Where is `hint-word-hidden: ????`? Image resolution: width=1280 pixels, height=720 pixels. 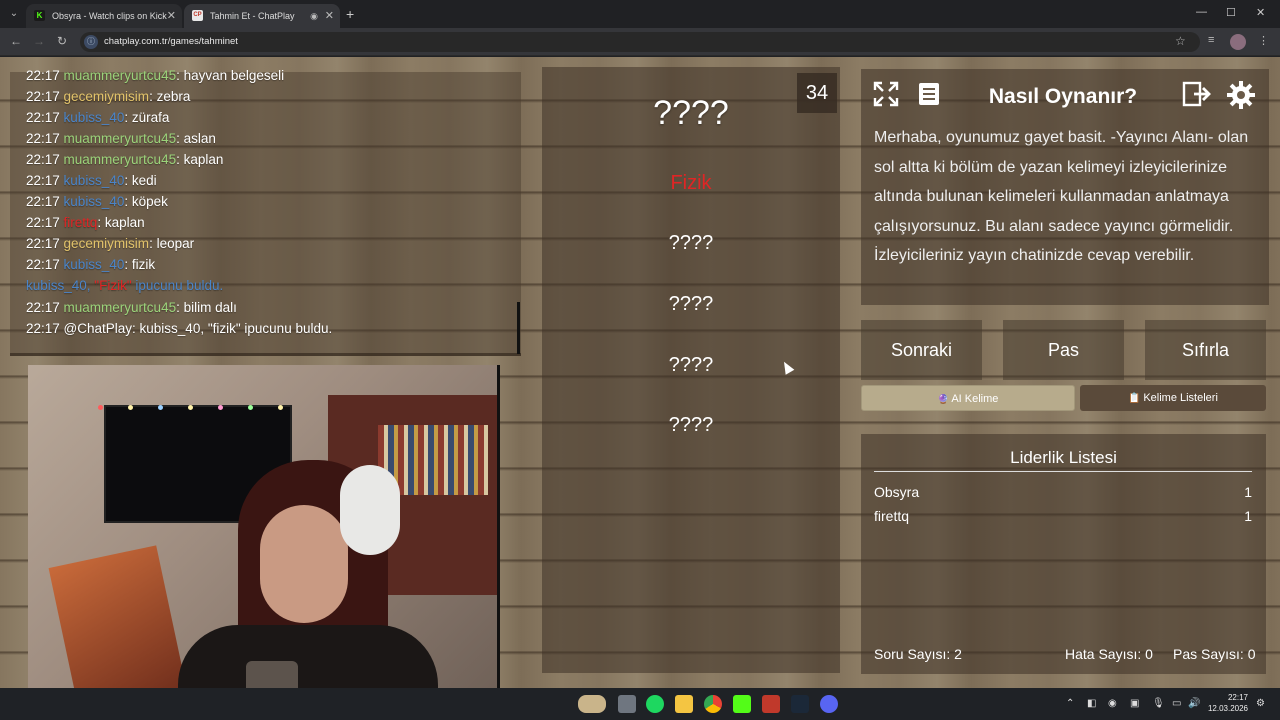
hint-word-hidden: ???? is located at coordinates (691, 365).